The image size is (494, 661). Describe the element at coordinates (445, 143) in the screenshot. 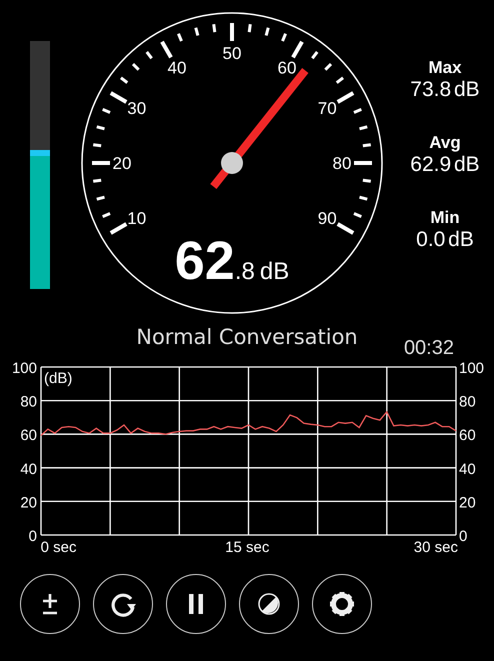

I see `stat-label: Avg` at that location.